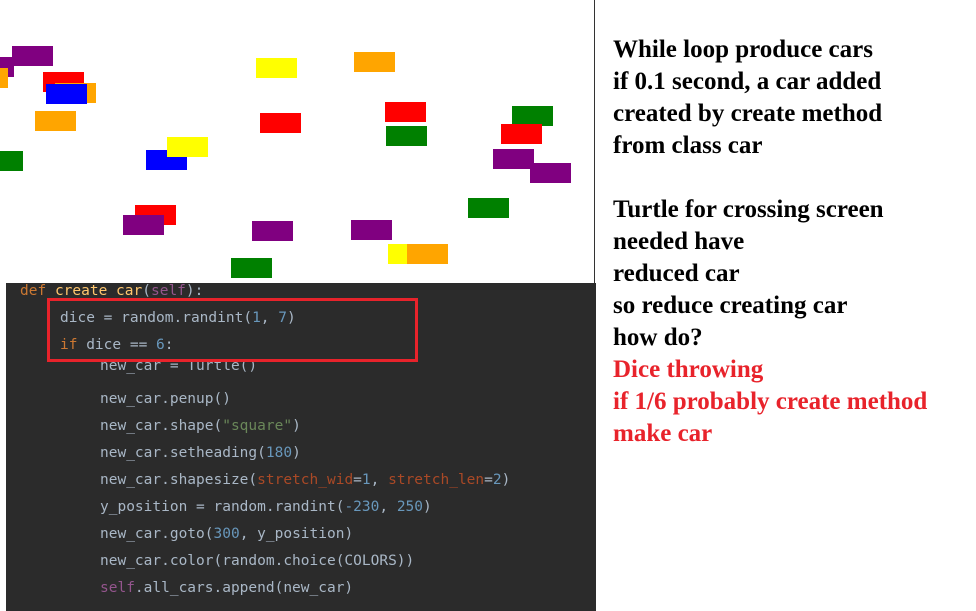  I want to click on code-line-append: self.all_cars.append(new_car), so click(226, 588).